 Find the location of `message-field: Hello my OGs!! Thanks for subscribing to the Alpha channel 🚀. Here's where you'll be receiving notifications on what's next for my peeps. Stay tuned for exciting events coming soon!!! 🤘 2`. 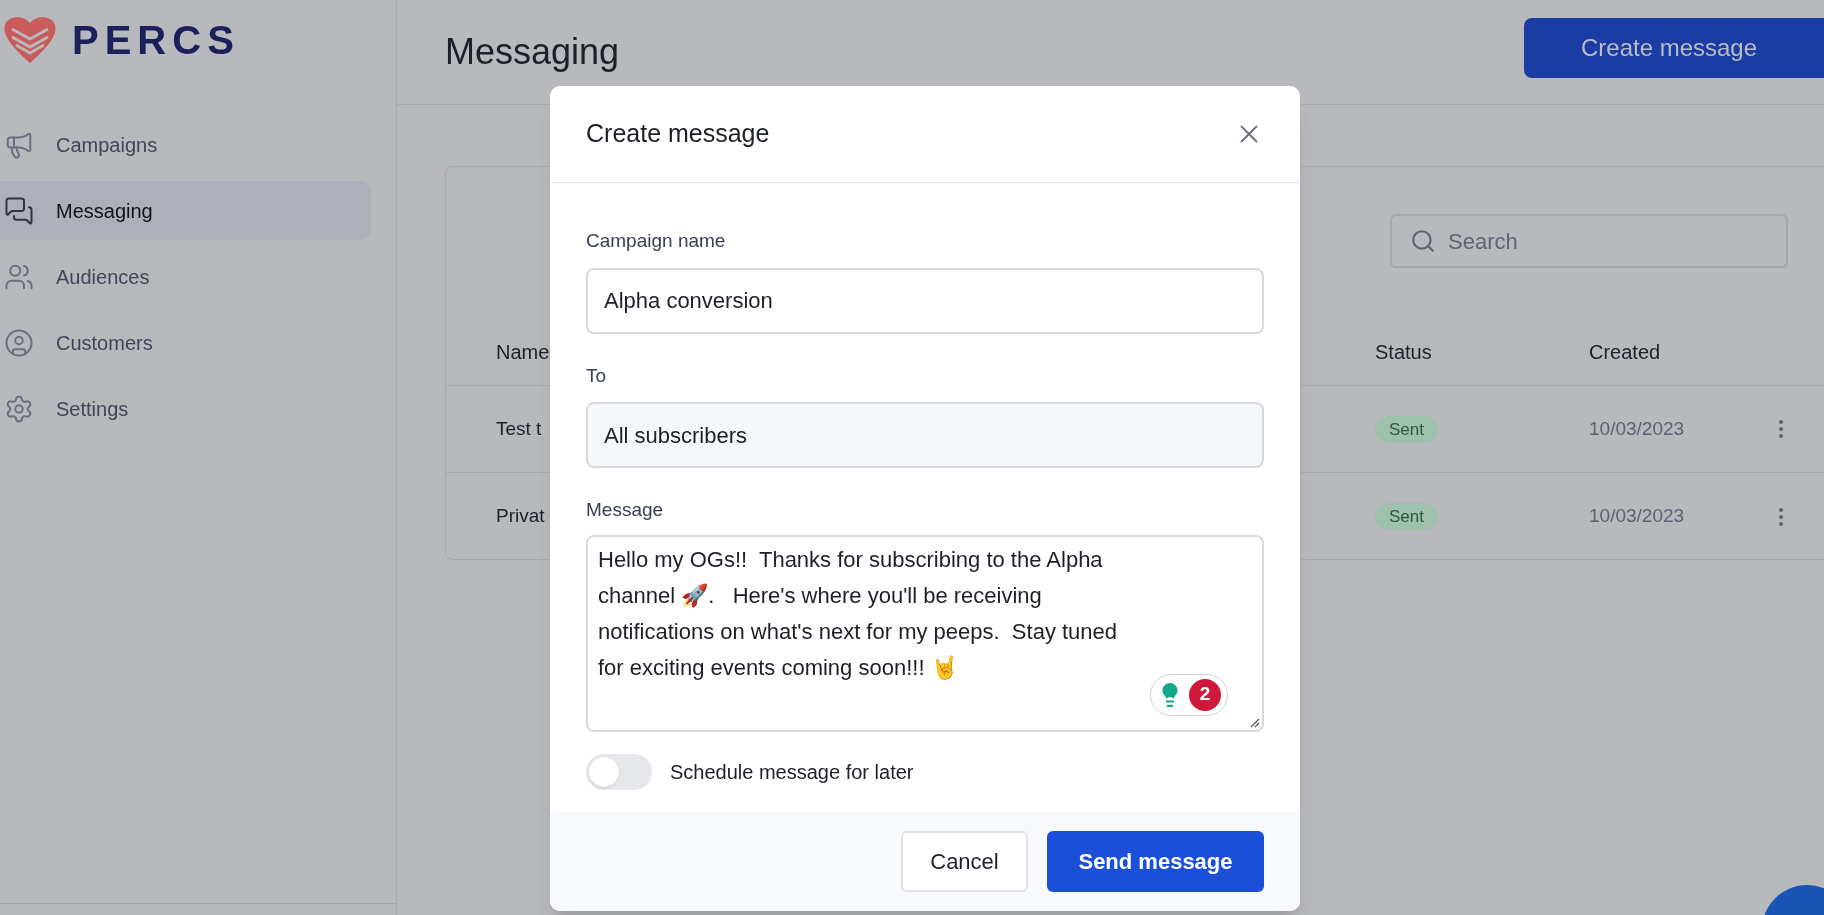

message-field: Hello my OGs!! Thanks for subscribing to the Alpha channel 🚀. Here's where you'll be receiving notifications on what's next for my peeps. Stay tuned for exciting events coming soon!!! 🤘 2 is located at coordinates (925, 633).